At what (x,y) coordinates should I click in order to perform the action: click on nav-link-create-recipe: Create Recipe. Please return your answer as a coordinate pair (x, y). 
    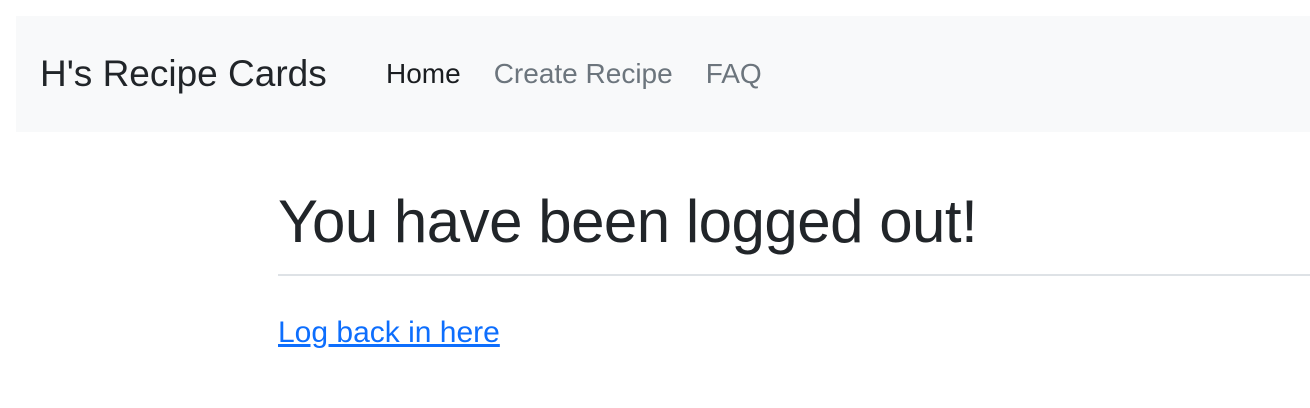
    Looking at the image, I should click on (583, 74).